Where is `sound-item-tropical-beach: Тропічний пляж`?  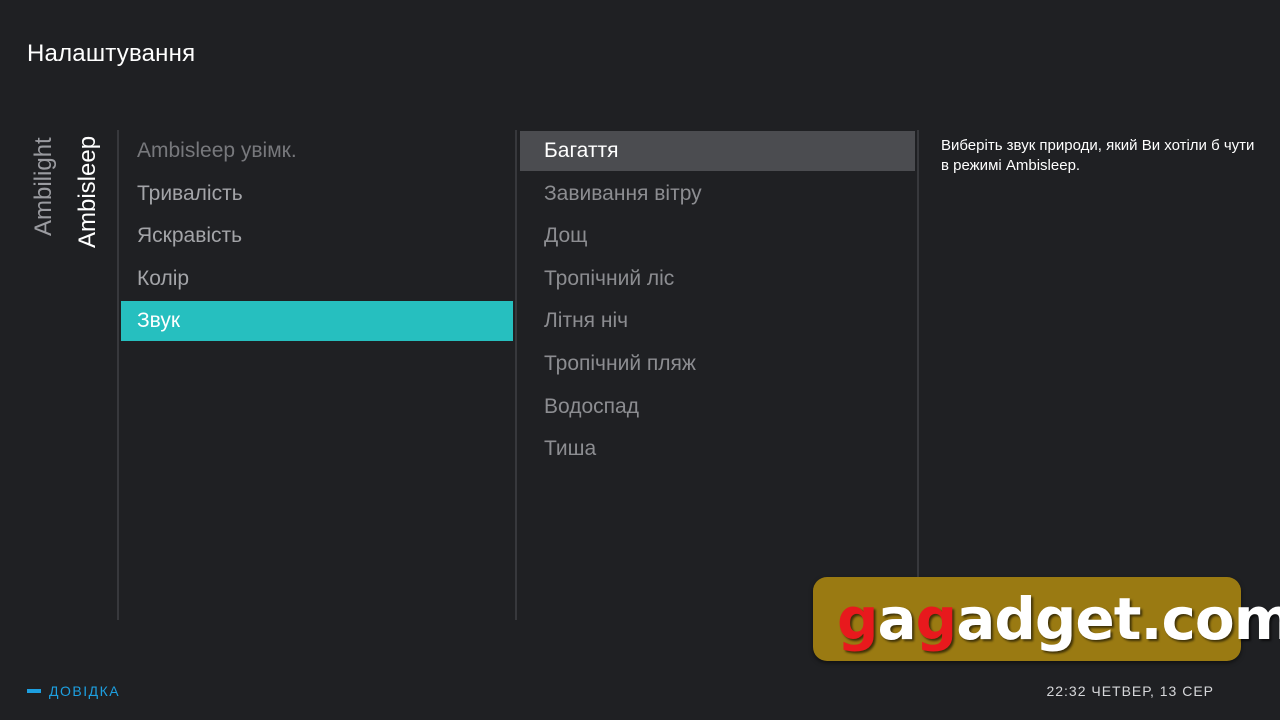
sound-item-tropical-beach: Тропічний пляж is located at coordinates (717, 364).